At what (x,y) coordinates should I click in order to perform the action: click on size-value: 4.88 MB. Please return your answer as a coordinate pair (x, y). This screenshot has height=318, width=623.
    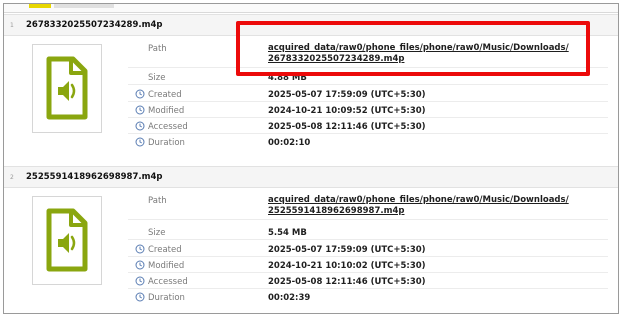
    Looking at the image, I should click on (287, 78).